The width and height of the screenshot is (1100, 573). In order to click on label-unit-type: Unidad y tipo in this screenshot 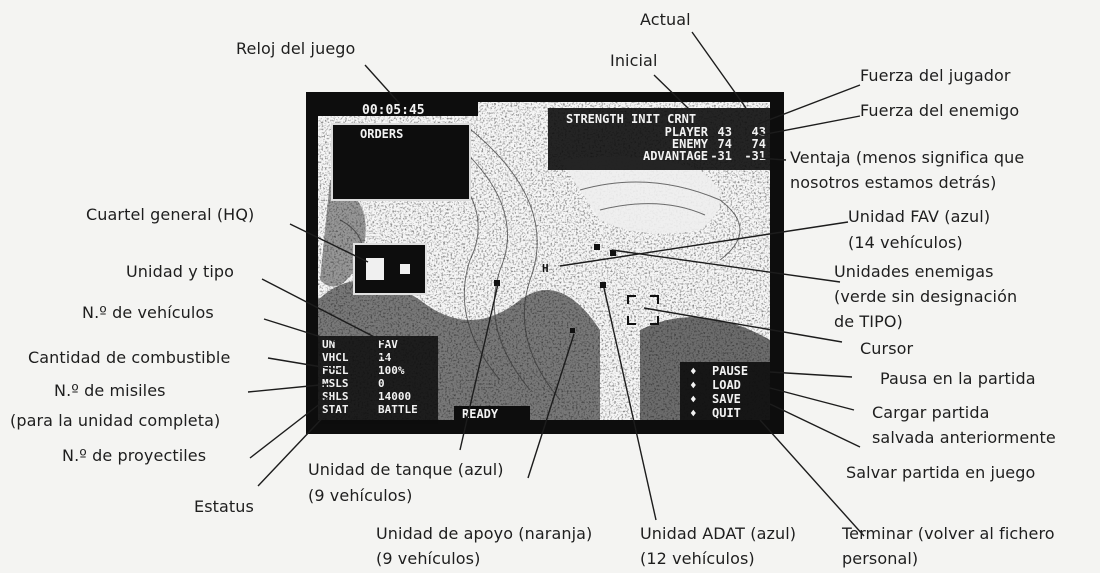, I will do `click(180, 271)`.